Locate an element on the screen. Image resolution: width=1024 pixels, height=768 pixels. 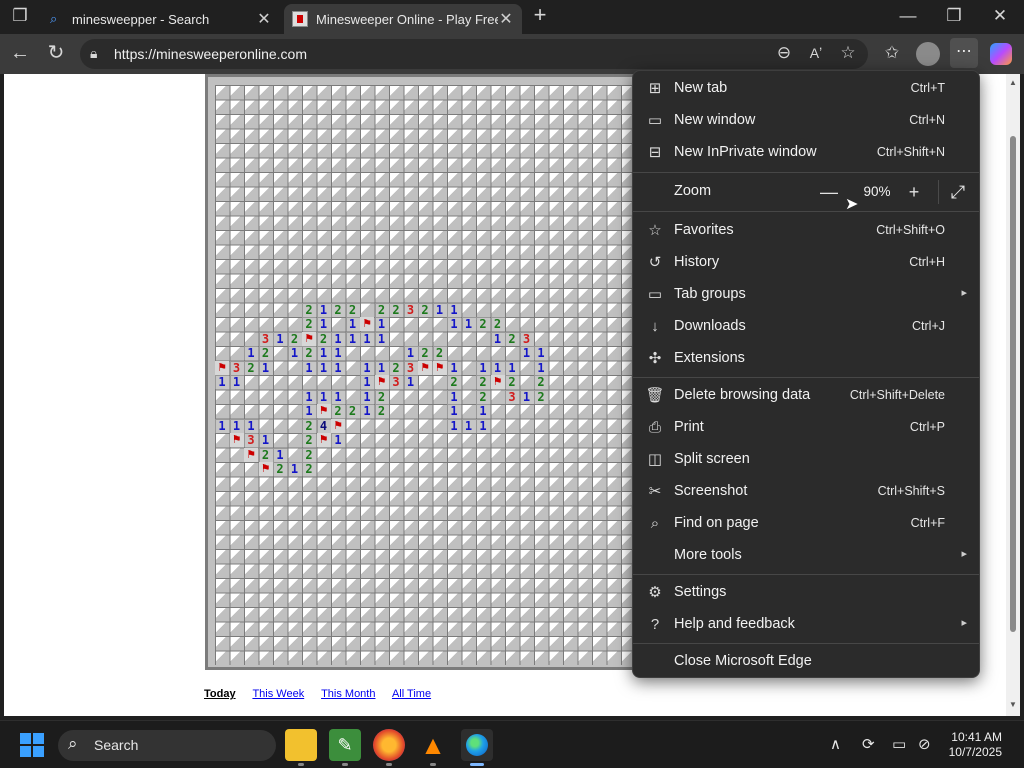
taskbar-search: ⌕ Search is located at coordinates (167, 745).